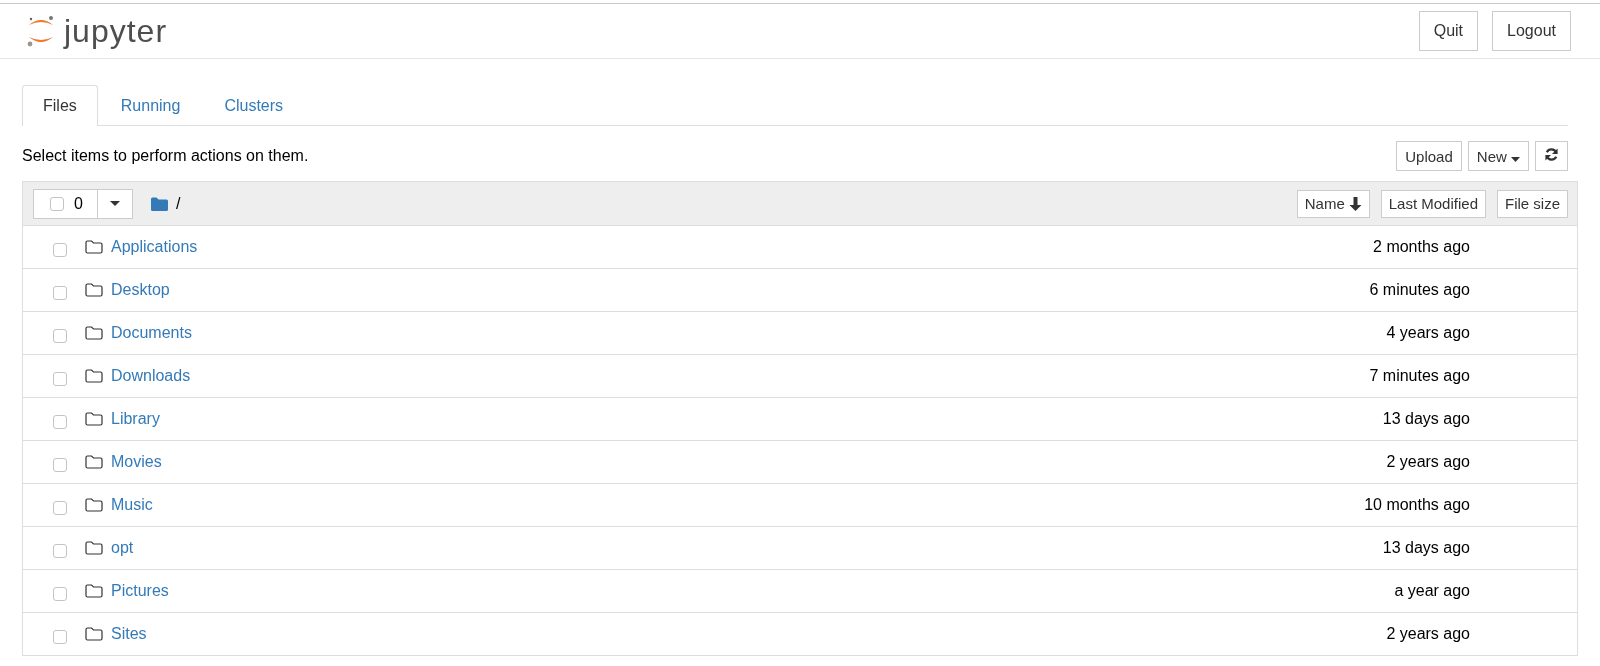 The image size is (1600, 666). What do you see at coordinates (41, 31) in the screenshot?
I see `logo-icon` at bounding box center [41, 31].